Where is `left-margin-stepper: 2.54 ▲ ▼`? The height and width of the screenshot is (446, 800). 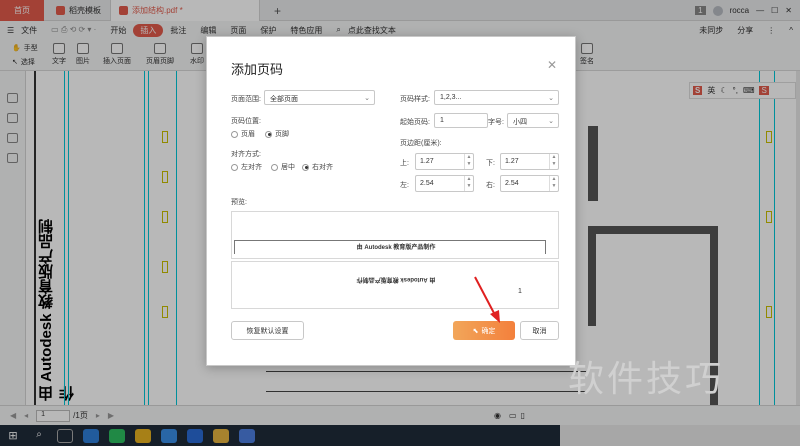
left-margin-stepper: 2.54 ▲ ▼ is located at coordinates (444, 183).